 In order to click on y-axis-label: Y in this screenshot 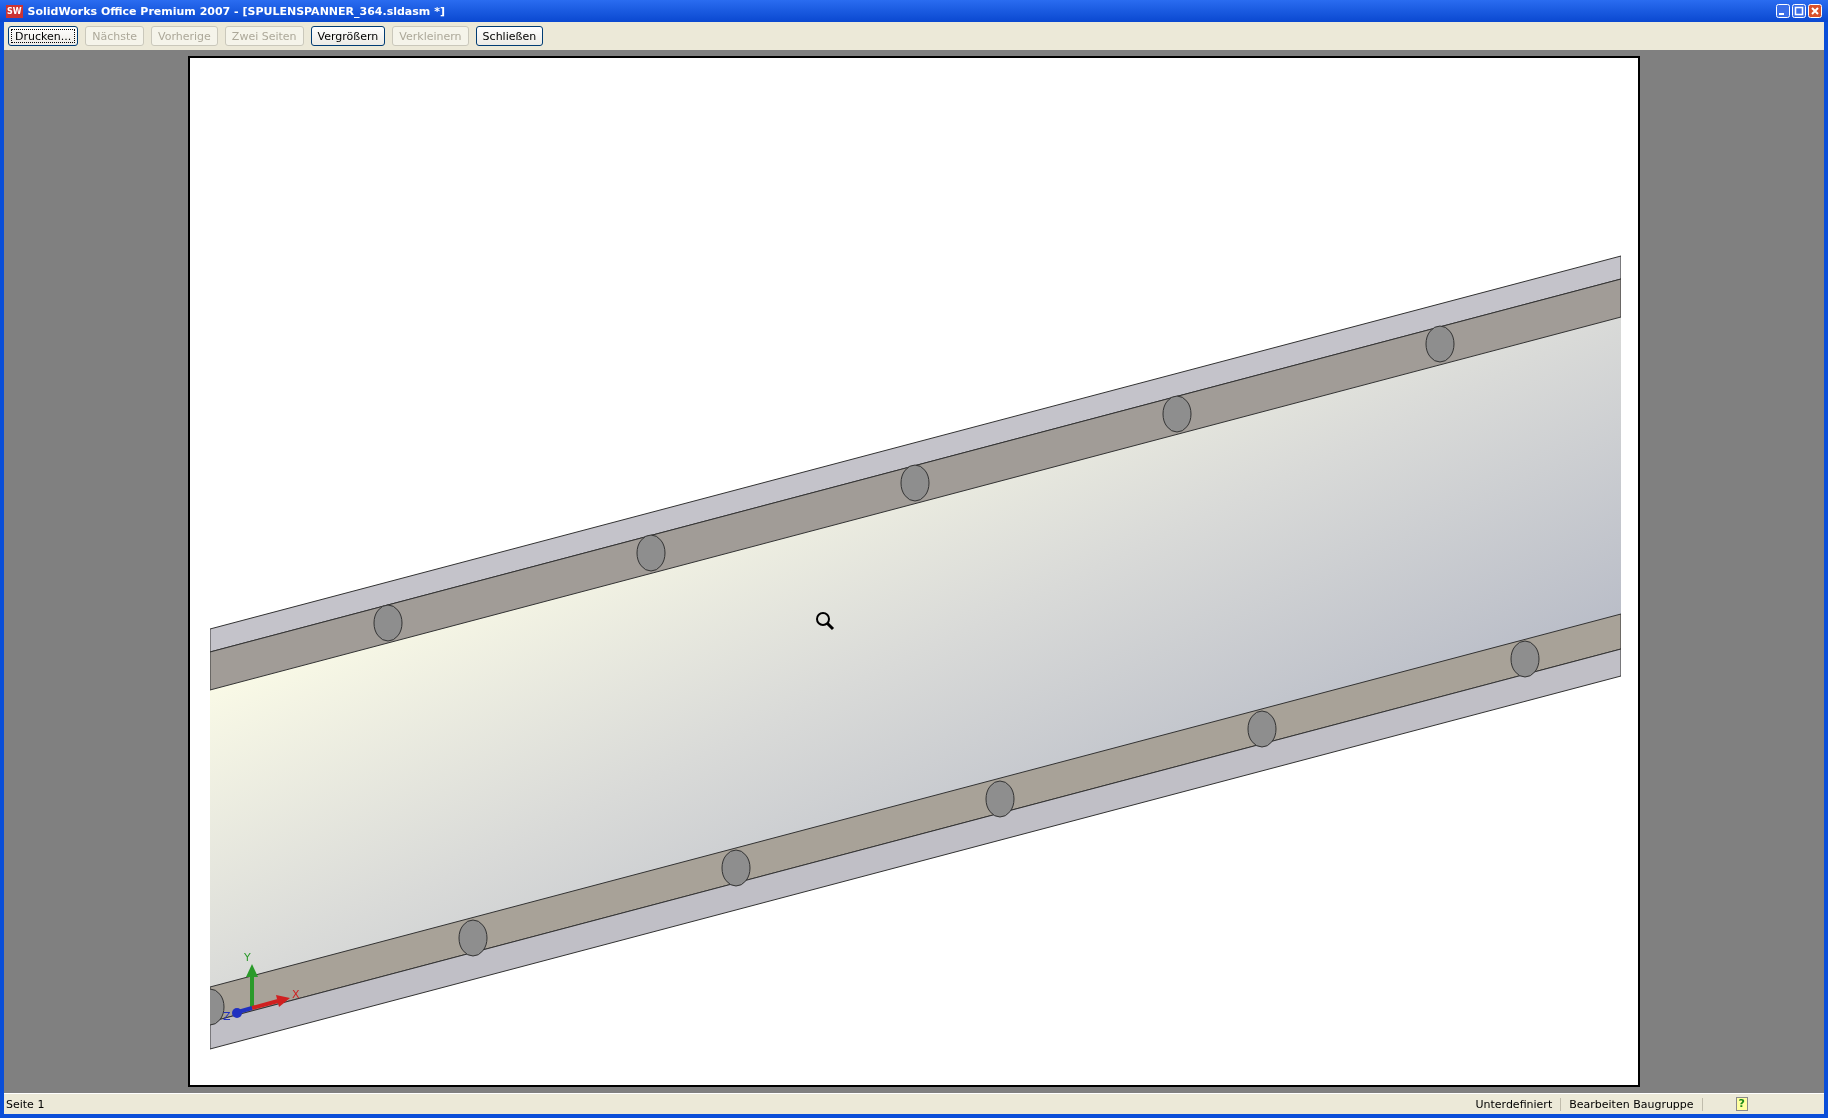, I will do `click(247, 957)`.